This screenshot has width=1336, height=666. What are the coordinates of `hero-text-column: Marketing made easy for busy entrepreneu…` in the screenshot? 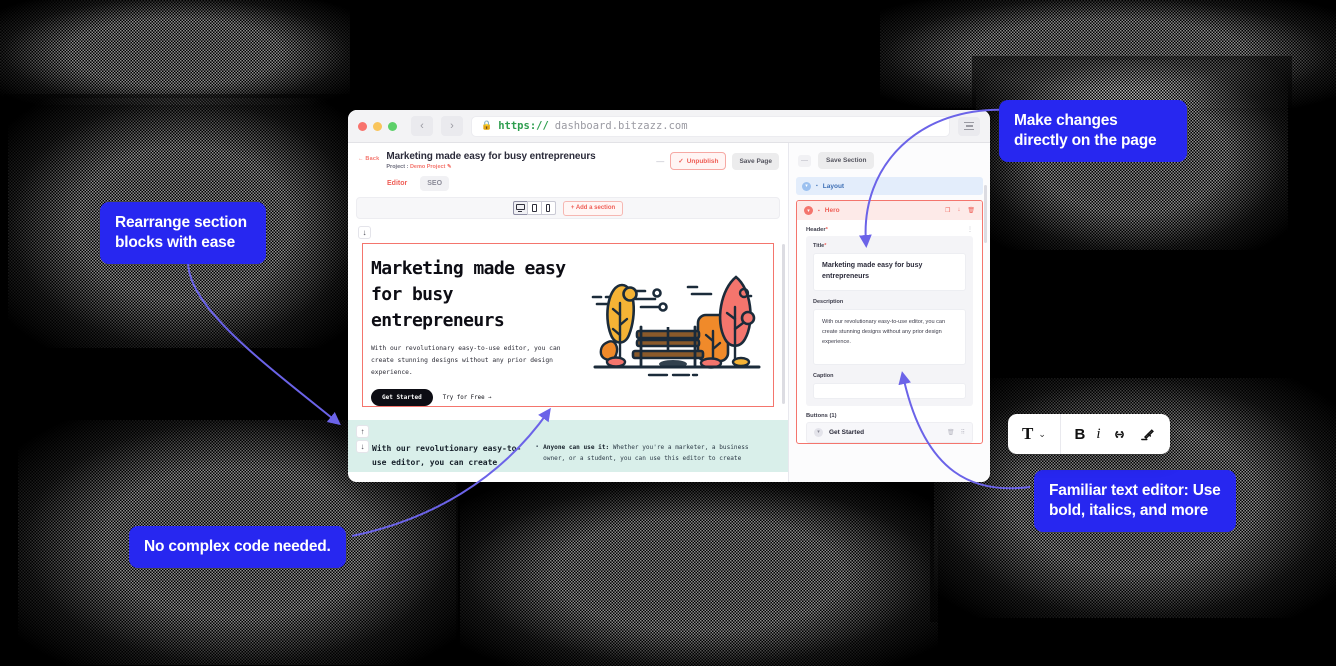 It's located at (472, 325).